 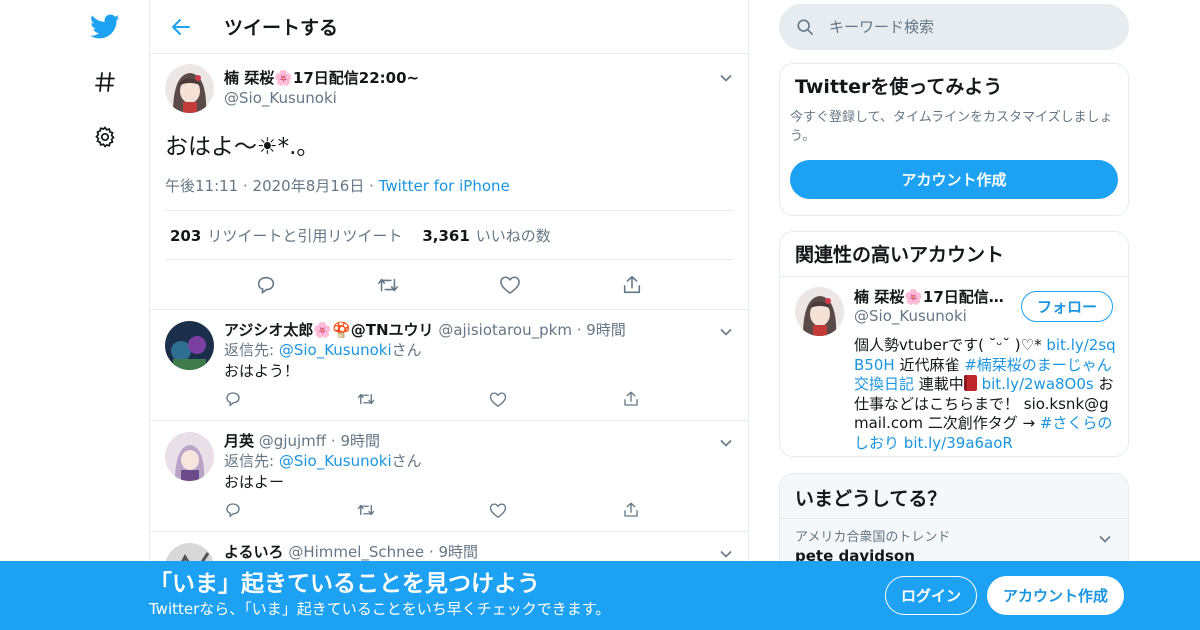 I want to click on related-title: 関連性の高いアカウント, so click(x=900, y=255).